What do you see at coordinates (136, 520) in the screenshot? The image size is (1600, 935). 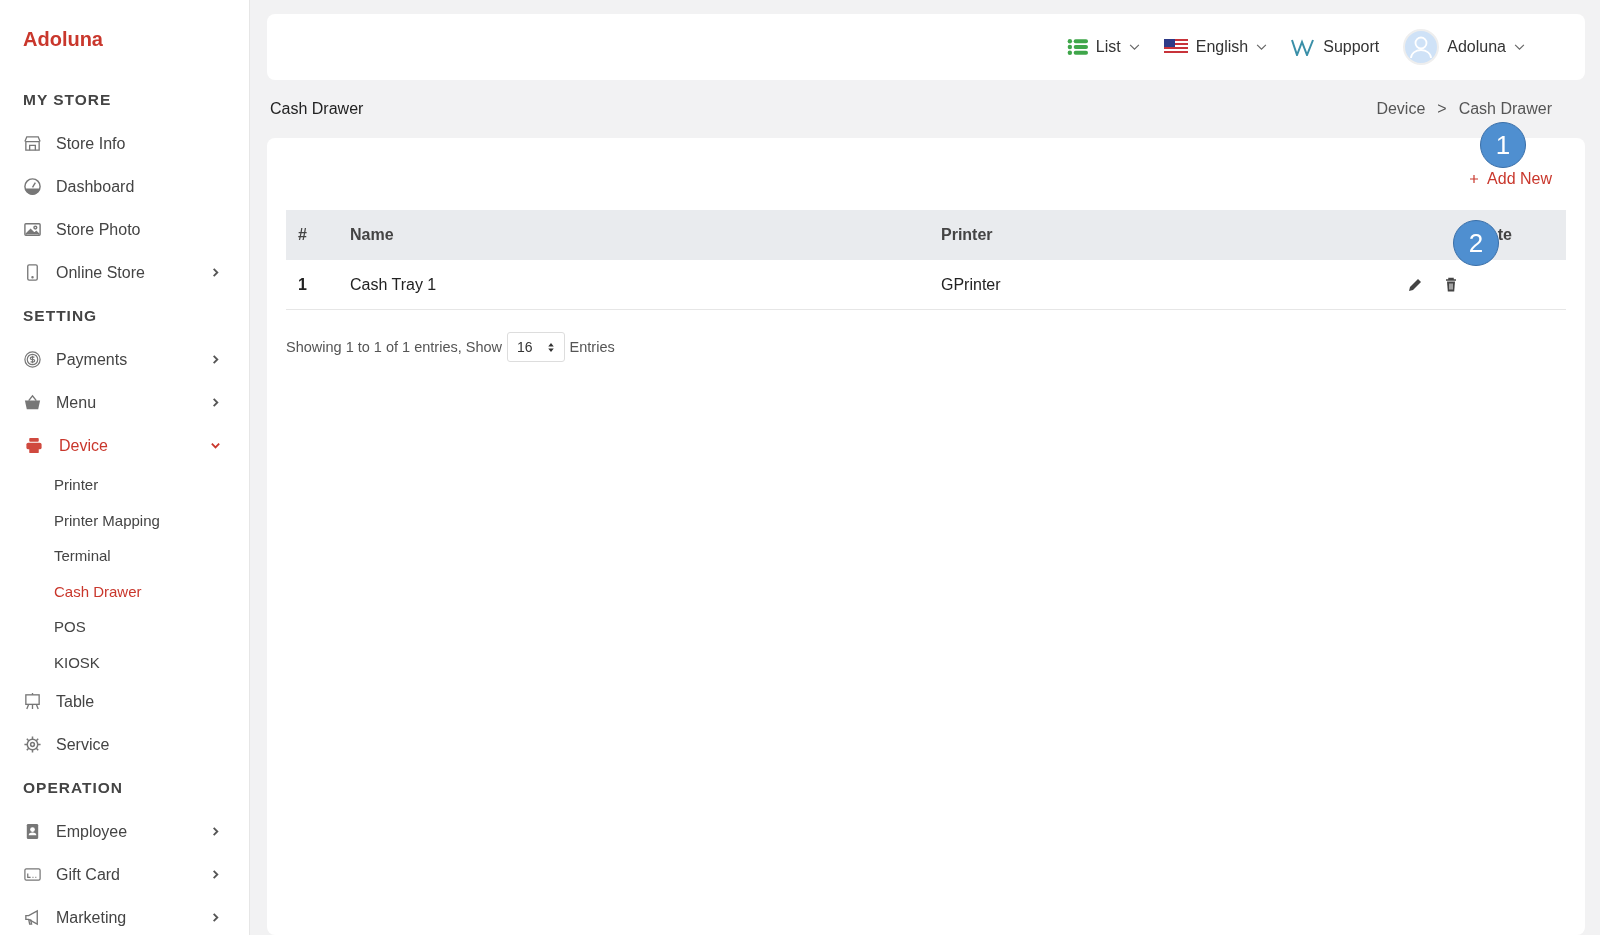 I see `sidebar-subitem: Printer Mapping` at bounding box center [136, 520].